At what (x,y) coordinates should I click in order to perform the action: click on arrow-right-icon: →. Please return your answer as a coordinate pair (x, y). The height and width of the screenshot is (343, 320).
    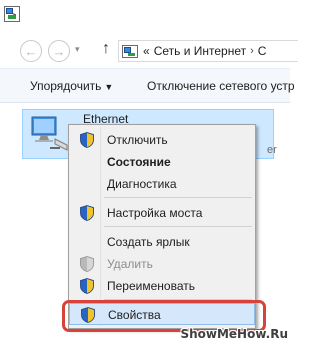
    Looking at the image, I should click on (59, 51).